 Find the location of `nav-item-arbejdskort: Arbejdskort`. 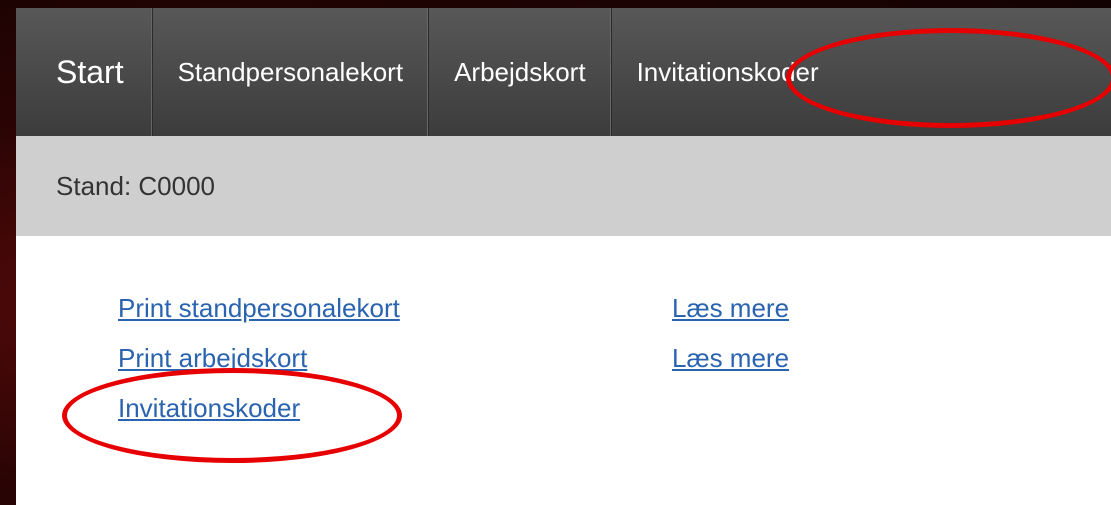

nav-item-arbejdskort: Arbejdskort is located at coordinates (520, 72).